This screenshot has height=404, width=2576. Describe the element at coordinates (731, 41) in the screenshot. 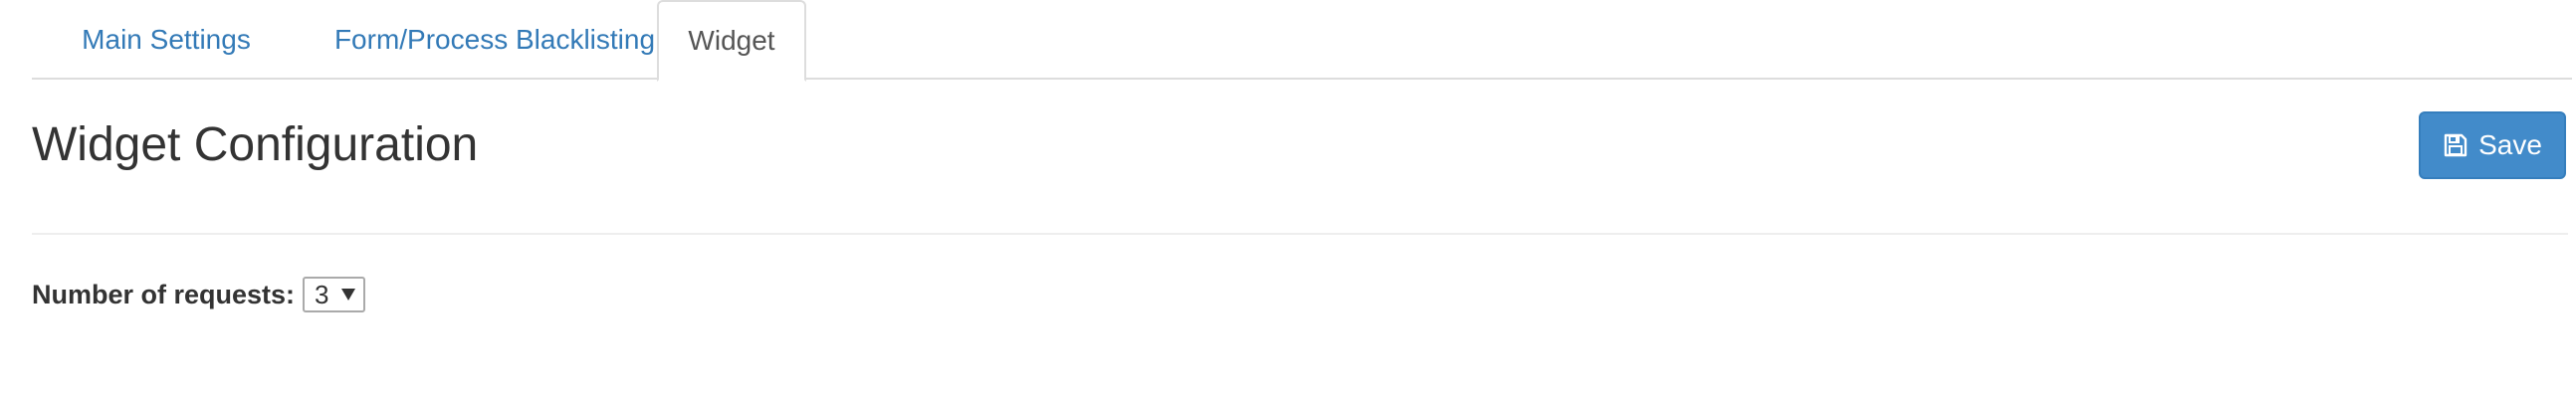

I see `tab-widget: Widget` at that location.